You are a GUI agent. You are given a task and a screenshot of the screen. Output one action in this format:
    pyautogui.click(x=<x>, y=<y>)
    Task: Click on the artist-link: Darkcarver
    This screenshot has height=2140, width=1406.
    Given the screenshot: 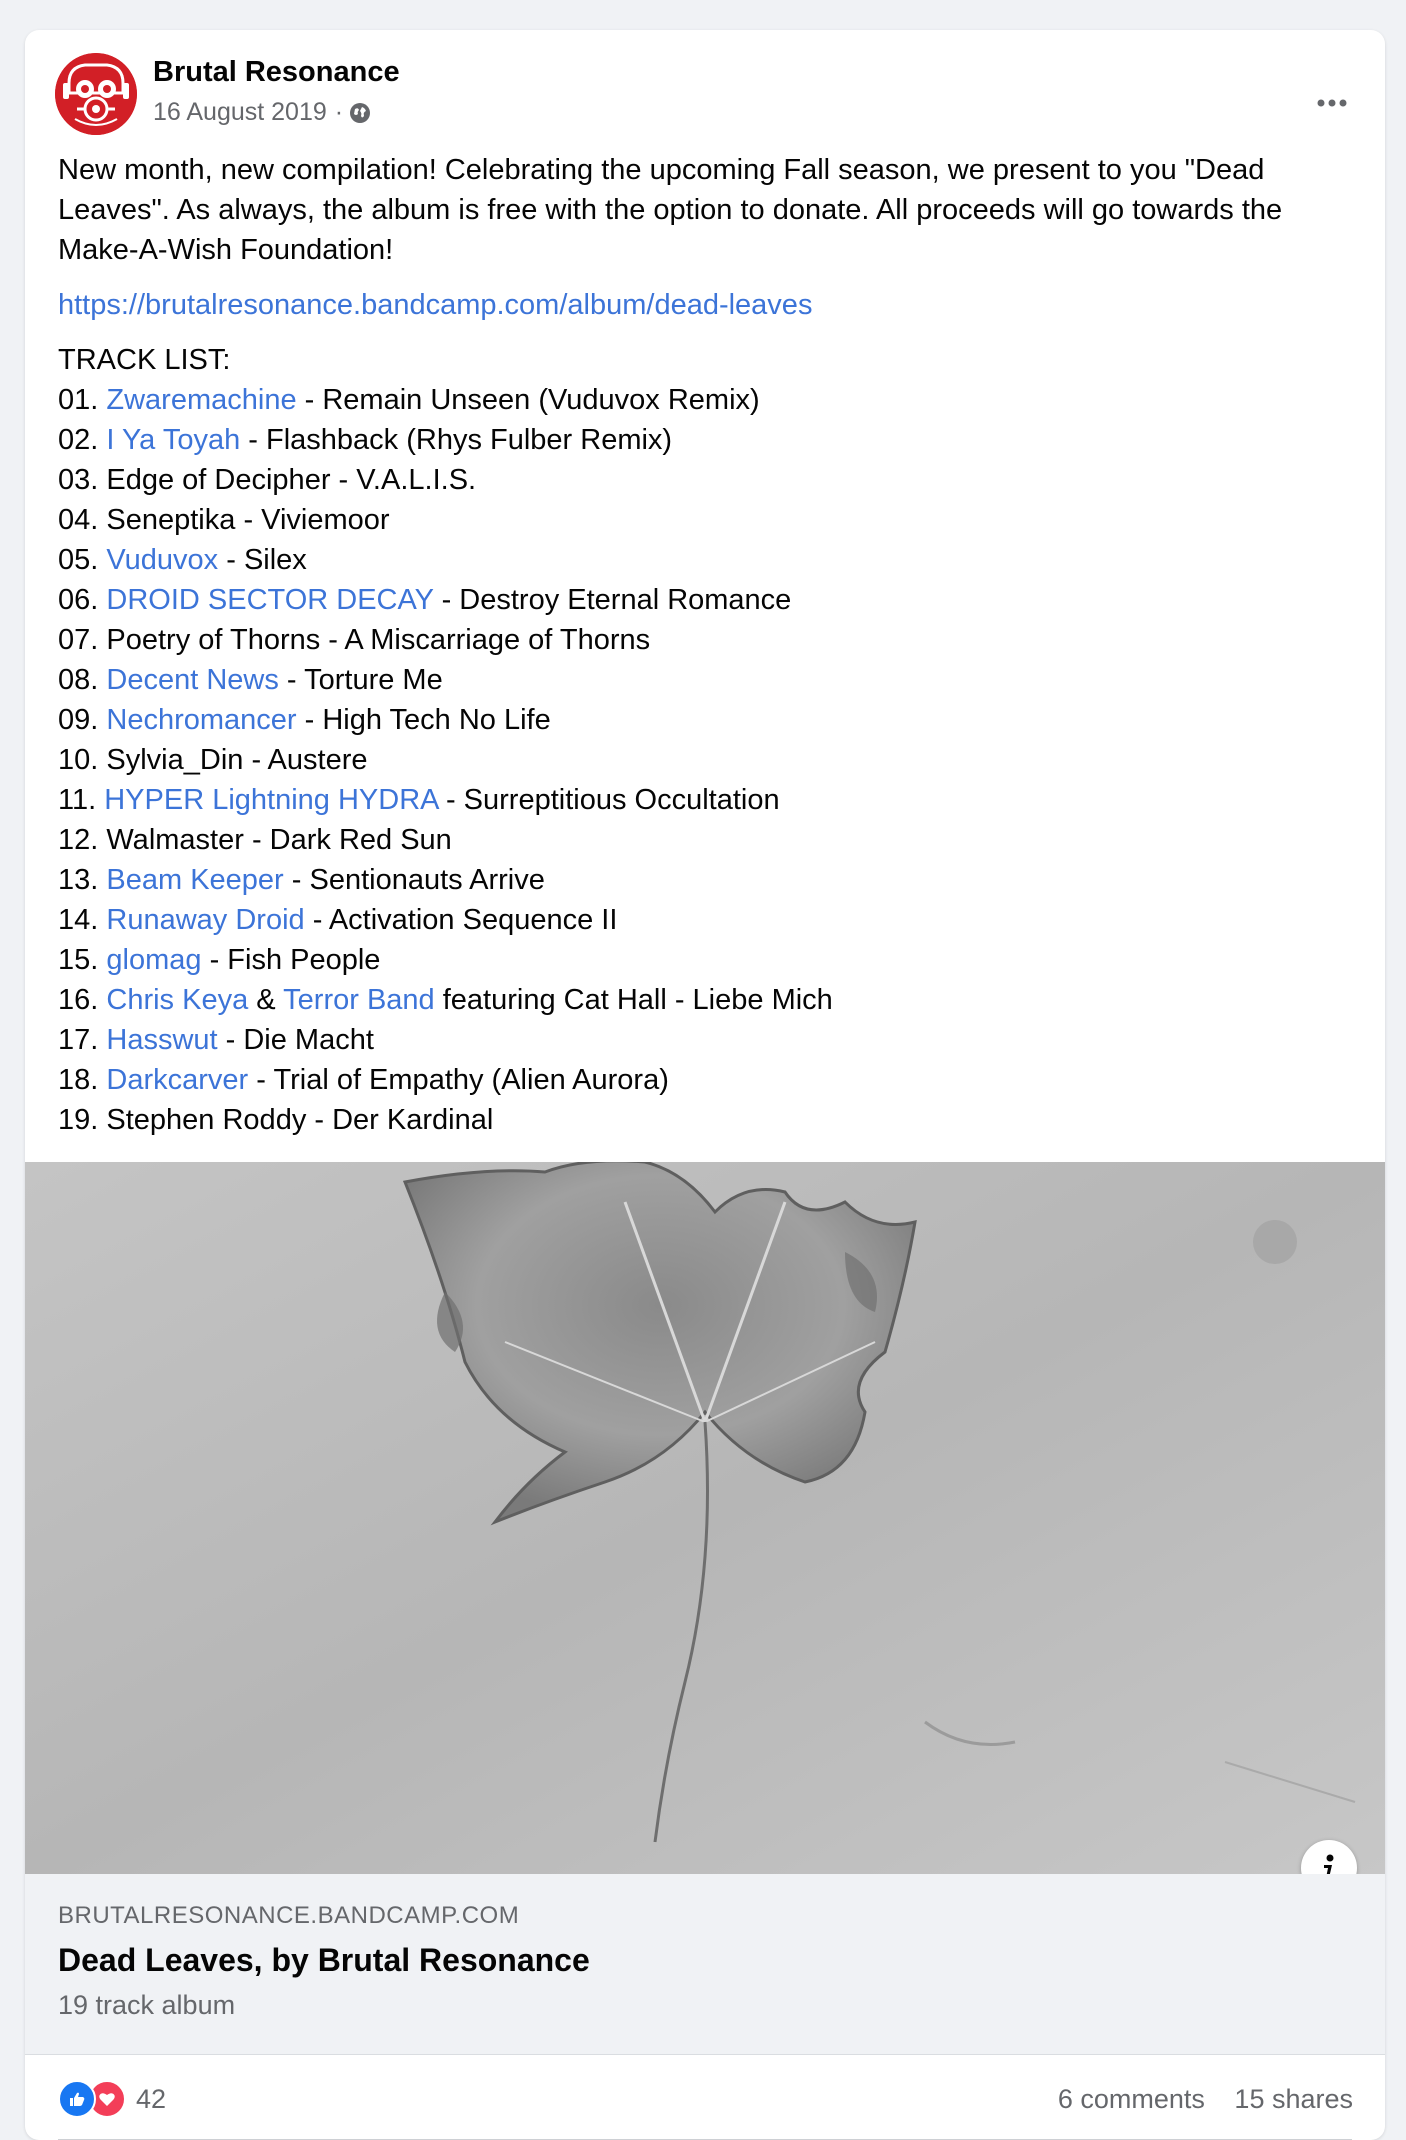 What is the action you would take?
    pyautogui.click(x=177, y=1080)
    